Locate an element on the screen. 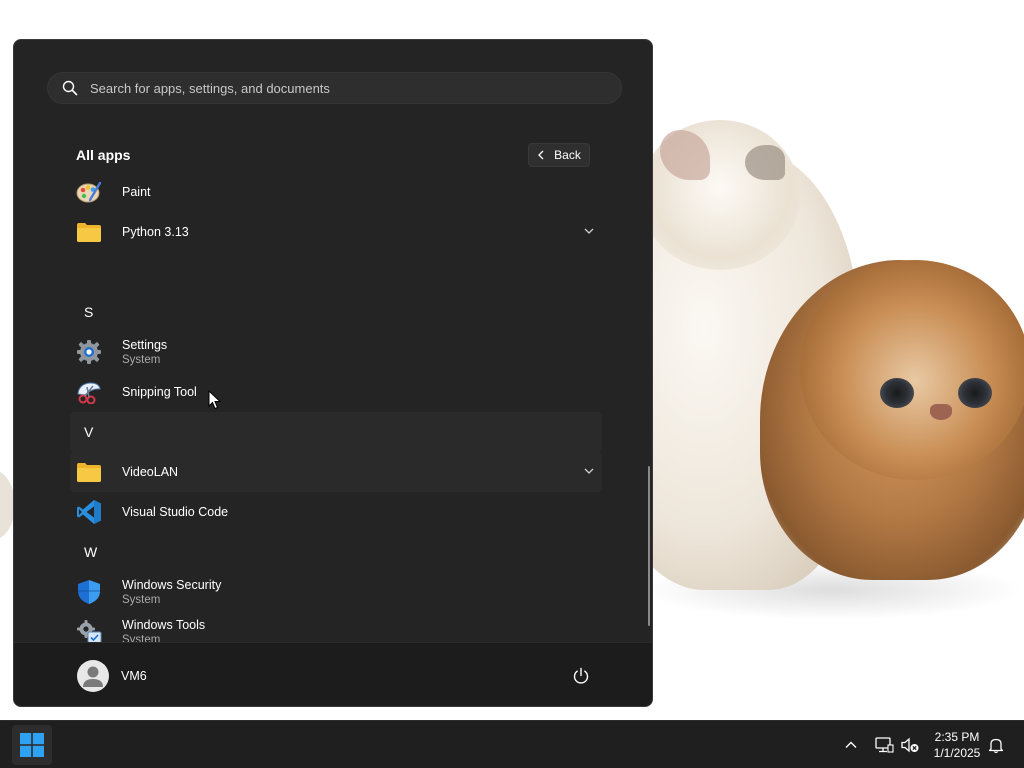 This screenshot has width=1024, height=768. app-item-paint: Paint is located at coordinates (336, 192).